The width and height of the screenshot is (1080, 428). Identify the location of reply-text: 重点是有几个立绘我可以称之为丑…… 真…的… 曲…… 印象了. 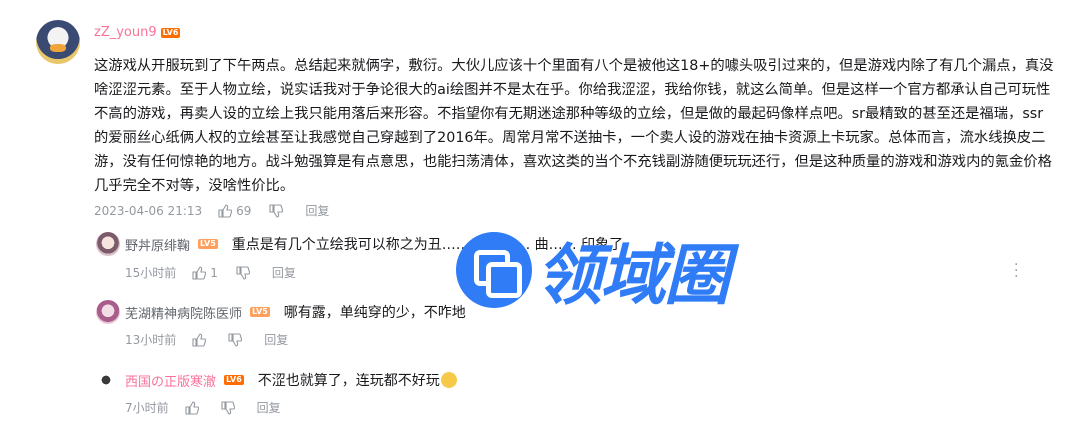
(427, 245).